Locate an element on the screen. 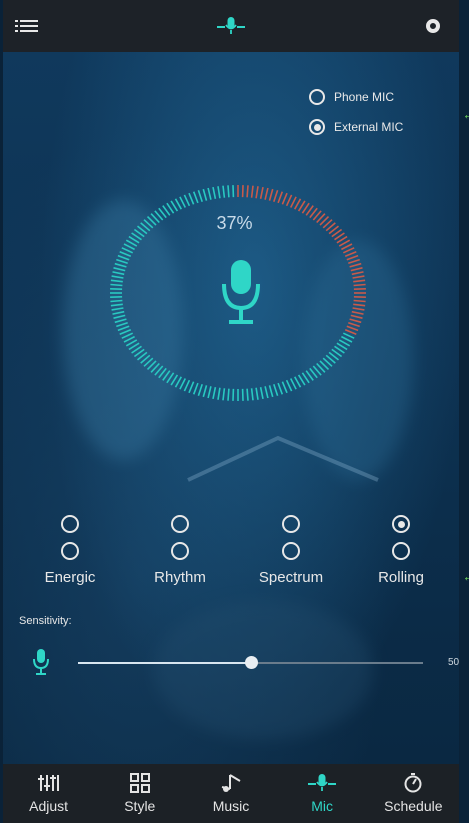 The image size is (469, 823). mode-label: Rolling is located at coordinates (401, 577).